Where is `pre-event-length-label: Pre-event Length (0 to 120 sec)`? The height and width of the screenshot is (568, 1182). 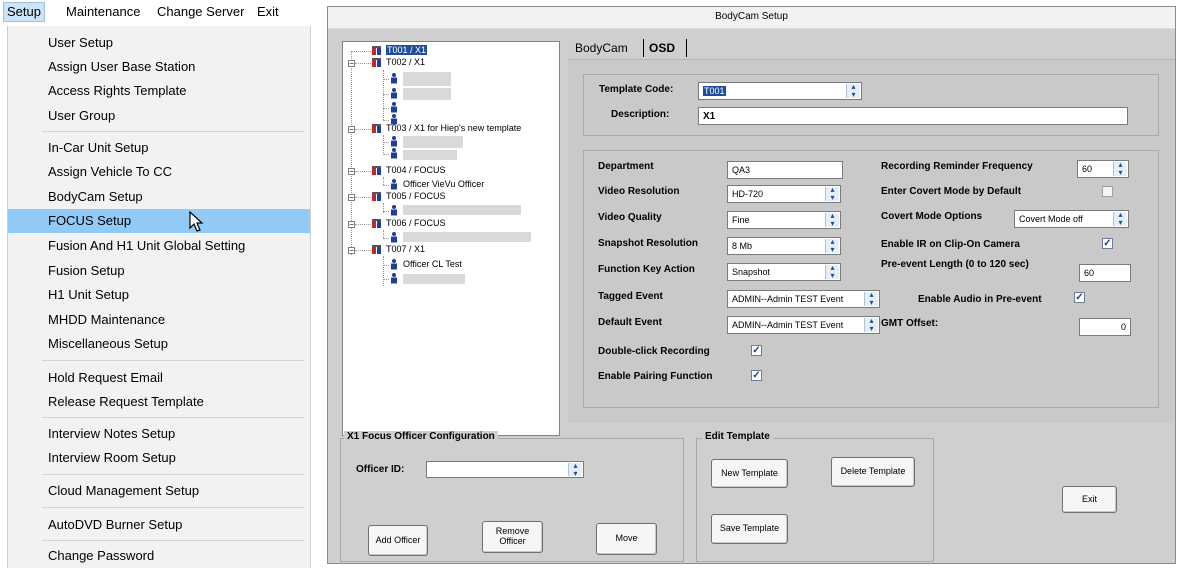 pre-event-length-label: Pre-event Length (0 to 120 sec) is located at coordinates (955, 264).